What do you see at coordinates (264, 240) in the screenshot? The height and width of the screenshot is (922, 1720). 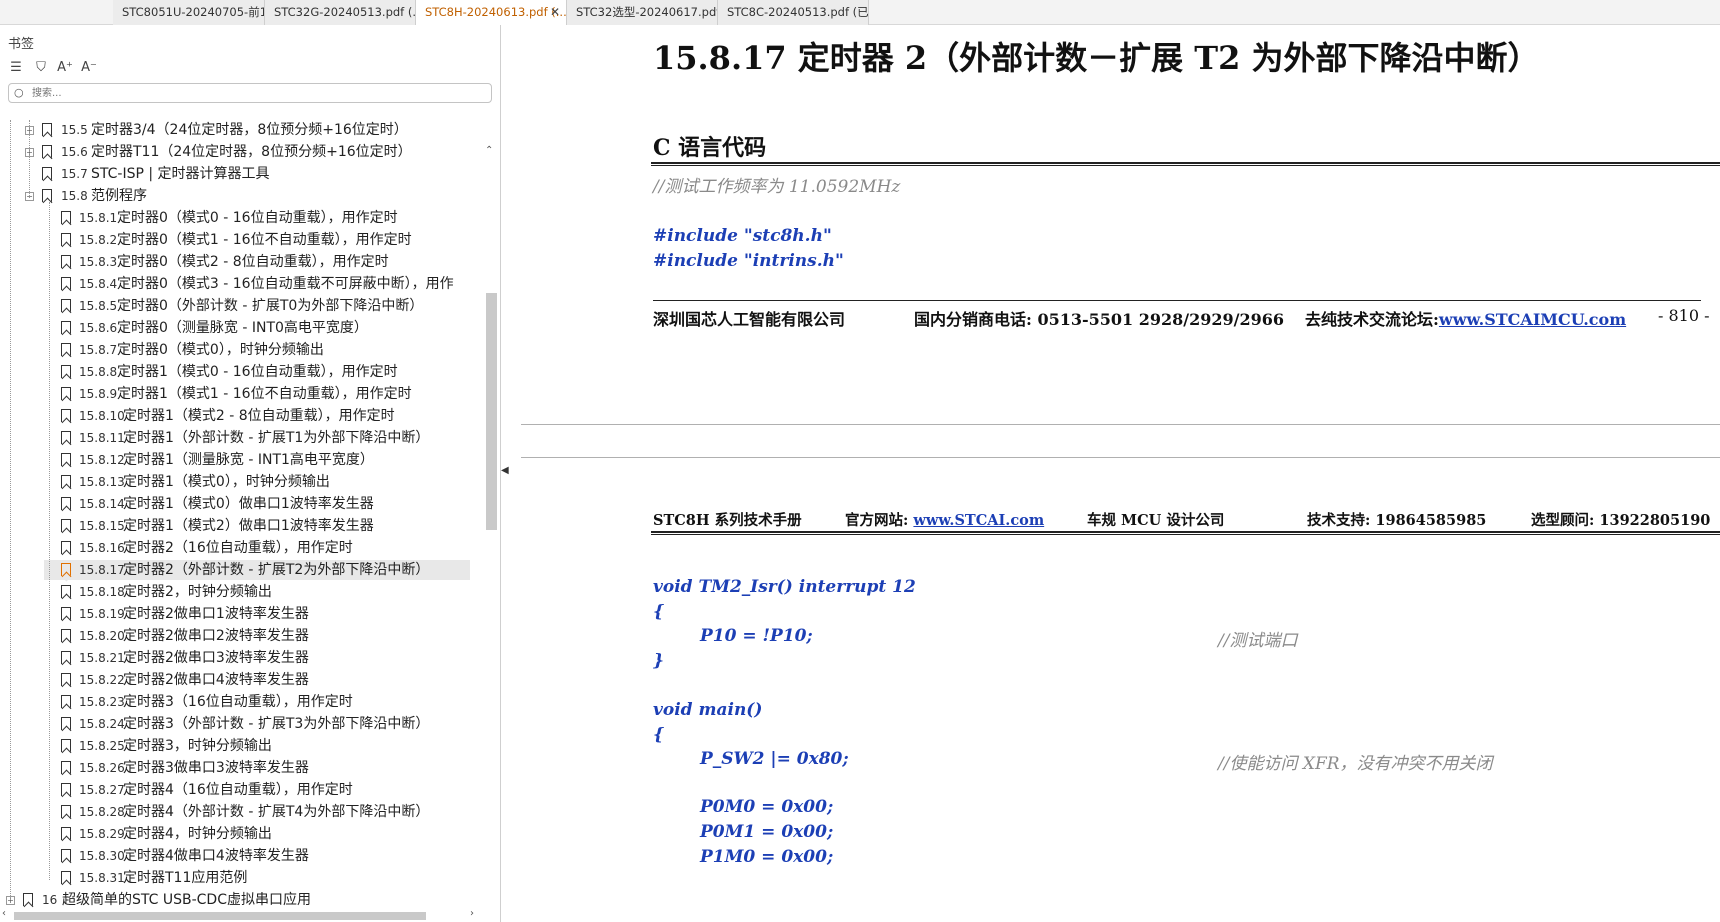 I see `bookmark-label: 定时器0（模式1 - 16位不自动重载），用作定时` at bounding box center [264, 240].